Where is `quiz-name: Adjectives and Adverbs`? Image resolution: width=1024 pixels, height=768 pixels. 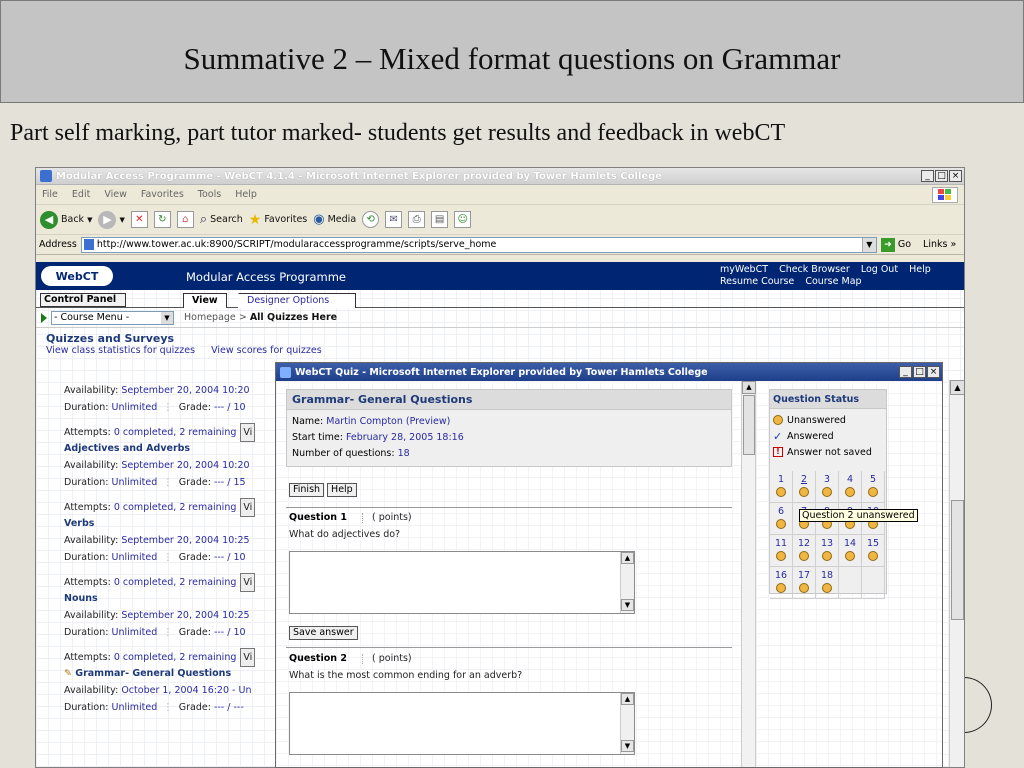 quiz-name: Adjectives and Adverbs is located at coordinates (184, 448).